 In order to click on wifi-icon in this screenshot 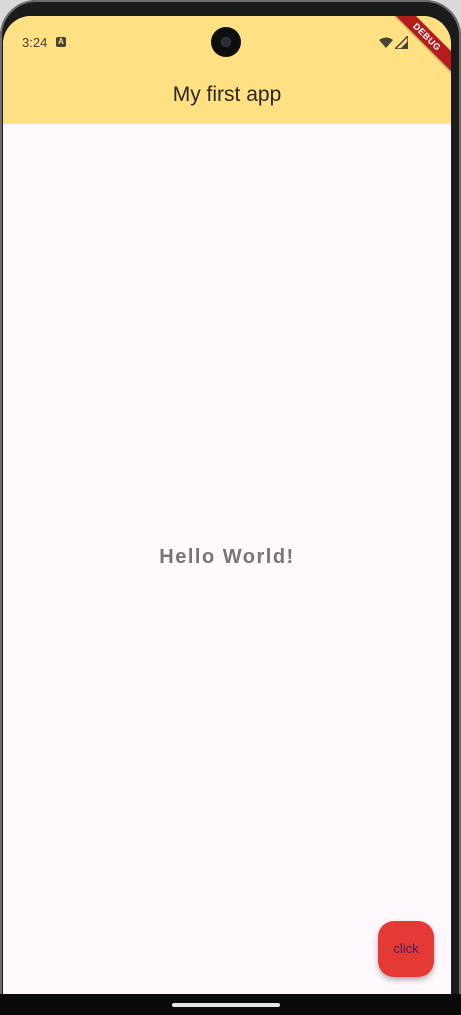, I will do `click(386, 42)`.